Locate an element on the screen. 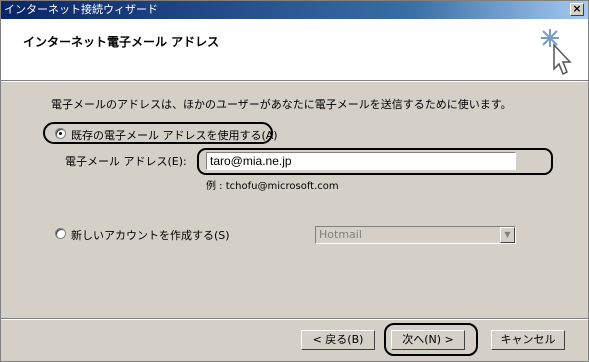 The image size is (589, 362). next-button: 次へ(N) > is located at coordinates (428, 340).